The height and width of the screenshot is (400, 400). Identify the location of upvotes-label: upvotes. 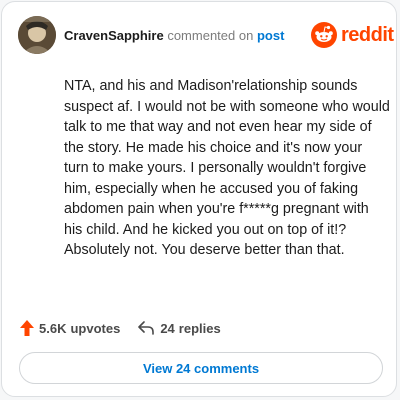
(95, 328).